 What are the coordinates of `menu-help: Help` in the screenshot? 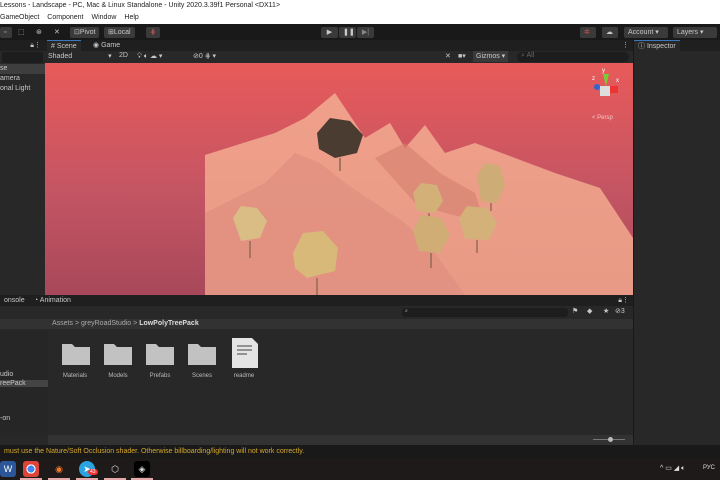 It's located at (131, 18).